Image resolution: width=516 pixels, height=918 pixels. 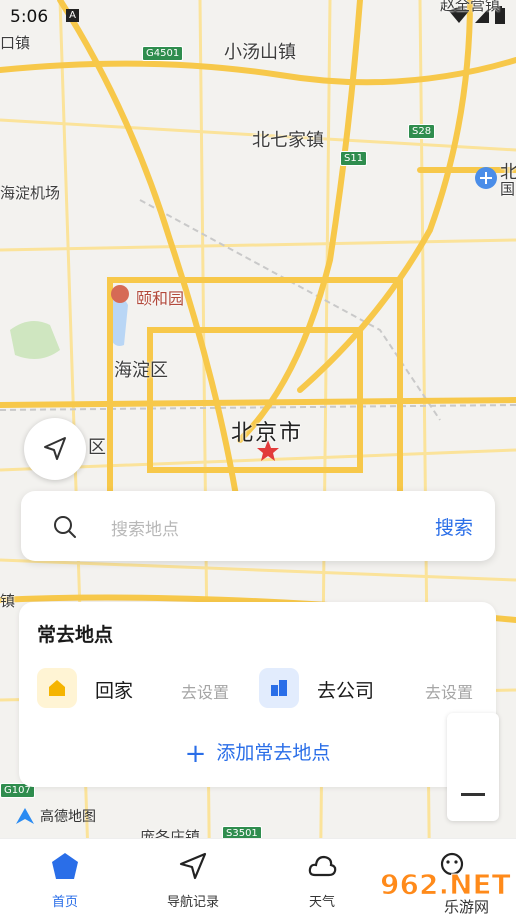 I want to click on map-label: 海淀区, so click(x=141, y=370).